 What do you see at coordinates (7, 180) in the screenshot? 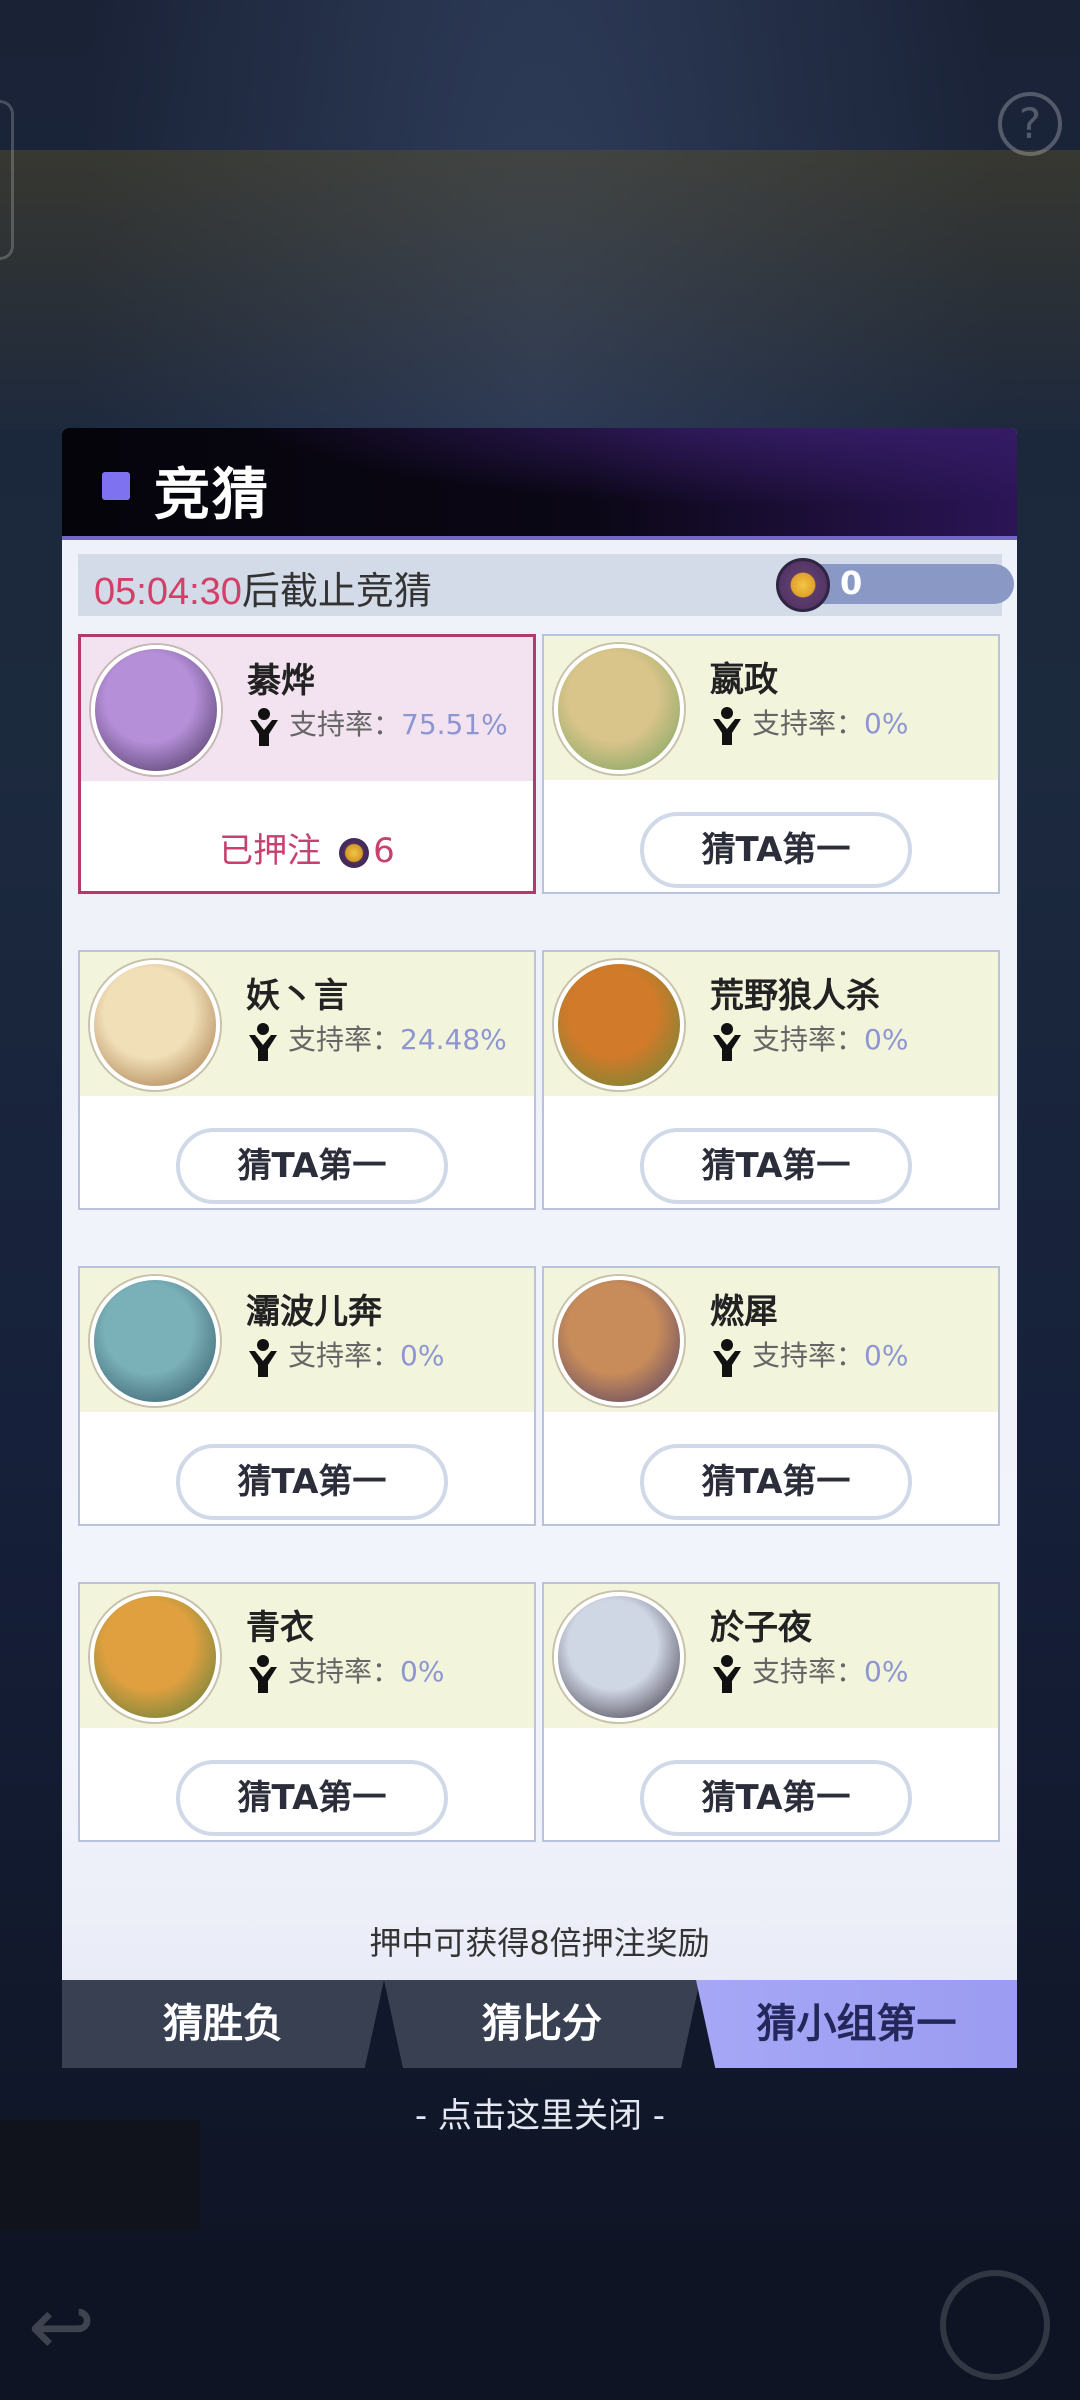
I see `background-edge-tab` at bounding box center [7, 180].